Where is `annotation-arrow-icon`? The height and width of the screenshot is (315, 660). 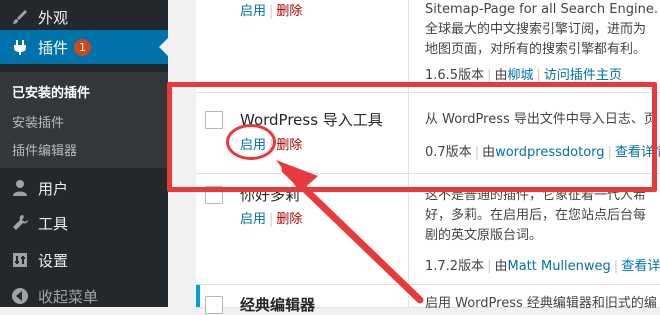 annotation-arrow-icon is located at coordinates (350, 232).